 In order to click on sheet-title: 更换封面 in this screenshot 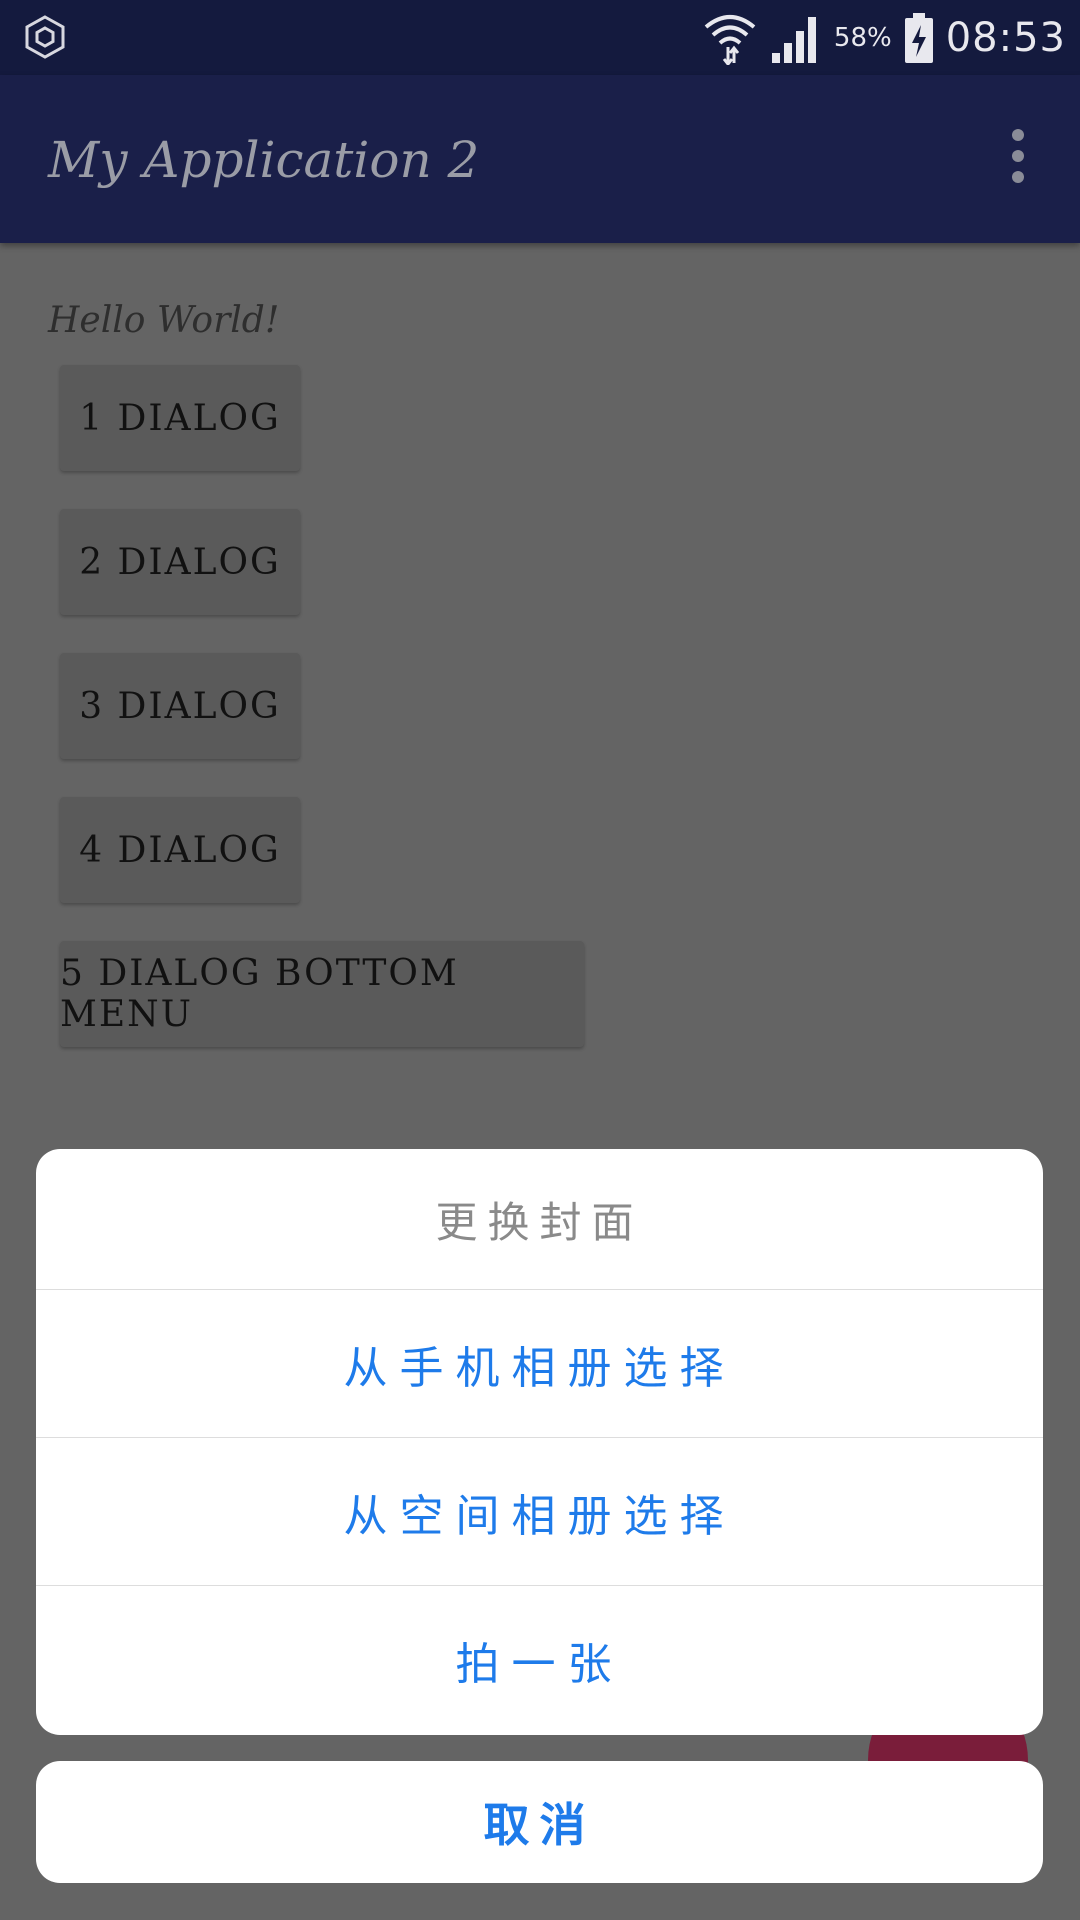, I will do `click(539, 1219)`.